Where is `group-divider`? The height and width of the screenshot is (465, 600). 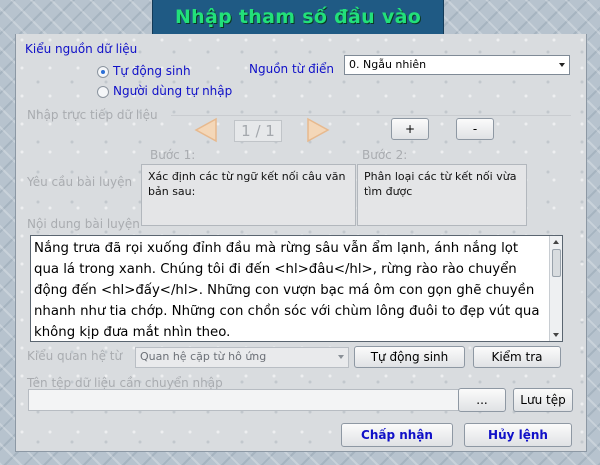 group-divider is located at coordinates (371, 115).